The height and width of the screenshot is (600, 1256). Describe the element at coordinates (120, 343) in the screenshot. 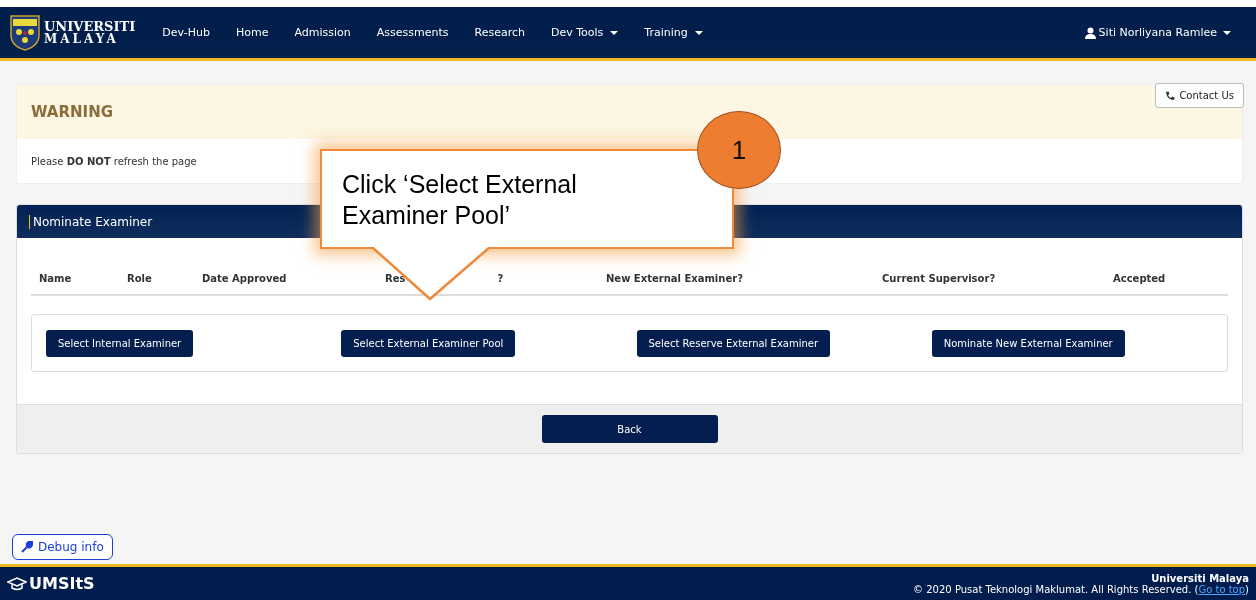

I see `action-button: Select Internal Examiner` at that location.